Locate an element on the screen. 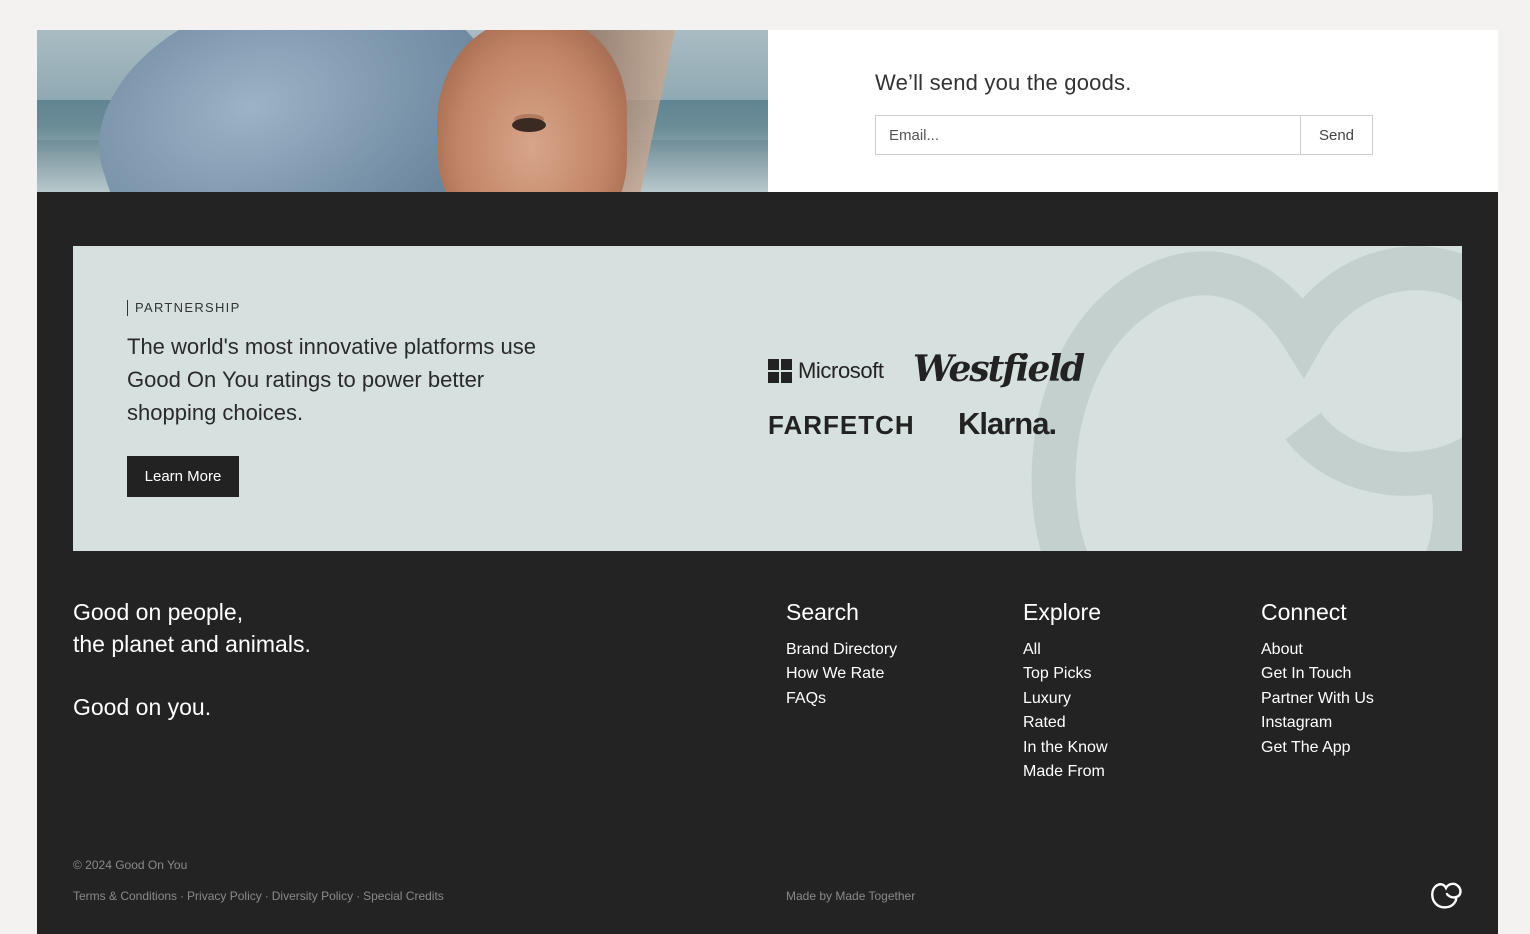  footer-link-in-the-know: In the Know is located at coordinates (1065, 748).